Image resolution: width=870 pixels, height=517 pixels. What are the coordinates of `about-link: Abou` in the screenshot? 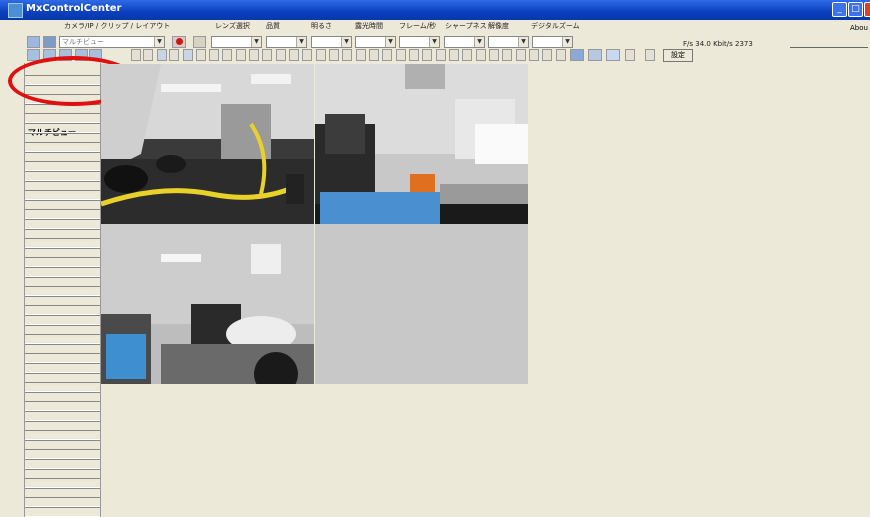 It's located at (859, 28).